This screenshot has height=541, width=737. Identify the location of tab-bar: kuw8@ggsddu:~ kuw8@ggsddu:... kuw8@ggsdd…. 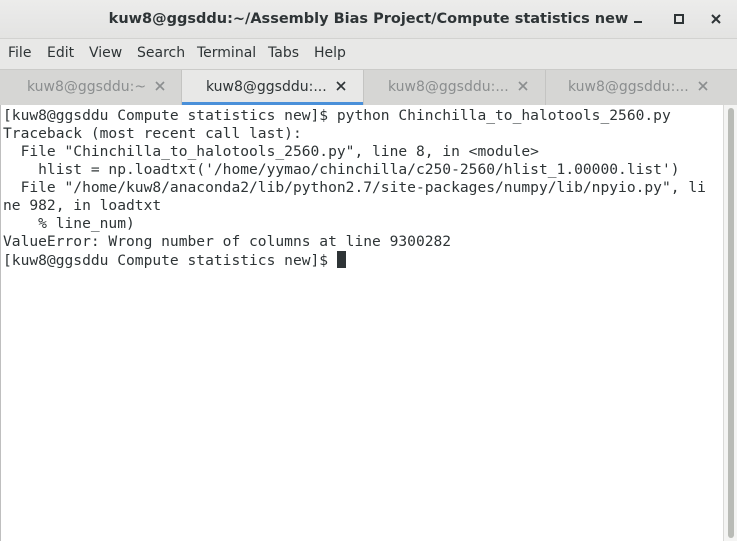
(368, 87).